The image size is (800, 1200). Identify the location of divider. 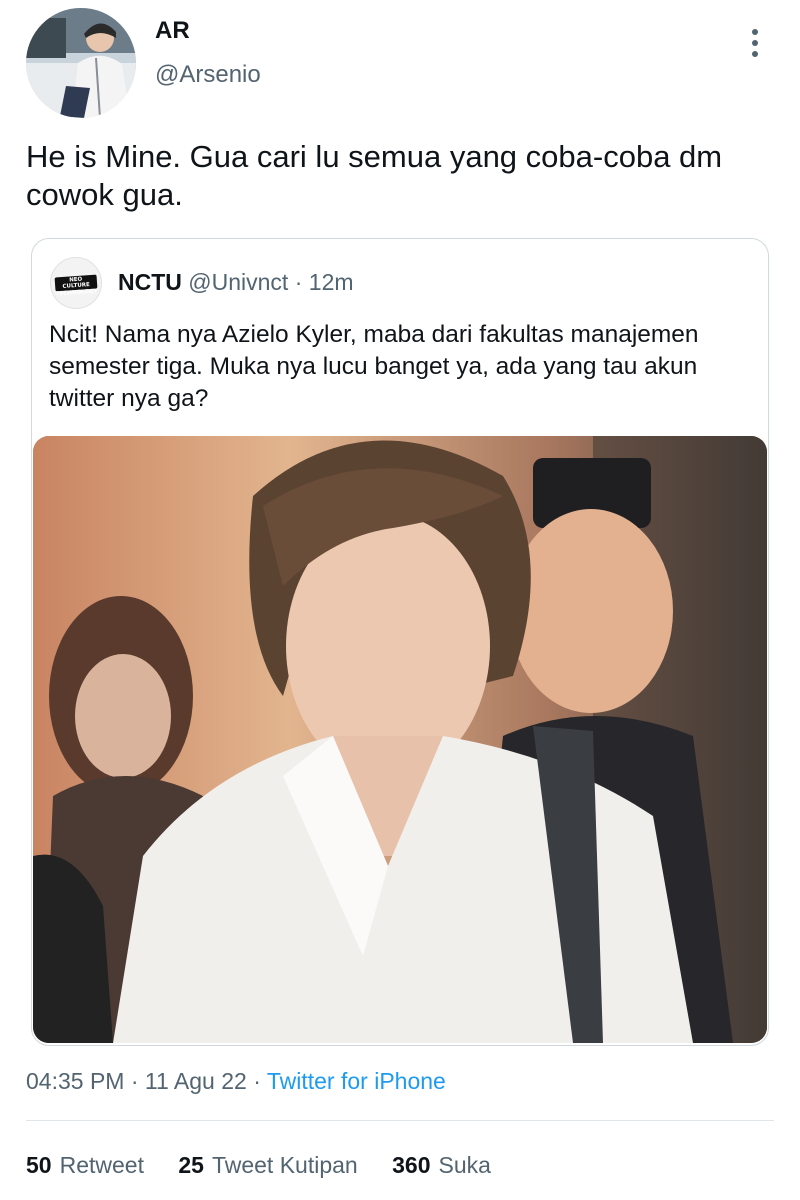
(400, 1120).